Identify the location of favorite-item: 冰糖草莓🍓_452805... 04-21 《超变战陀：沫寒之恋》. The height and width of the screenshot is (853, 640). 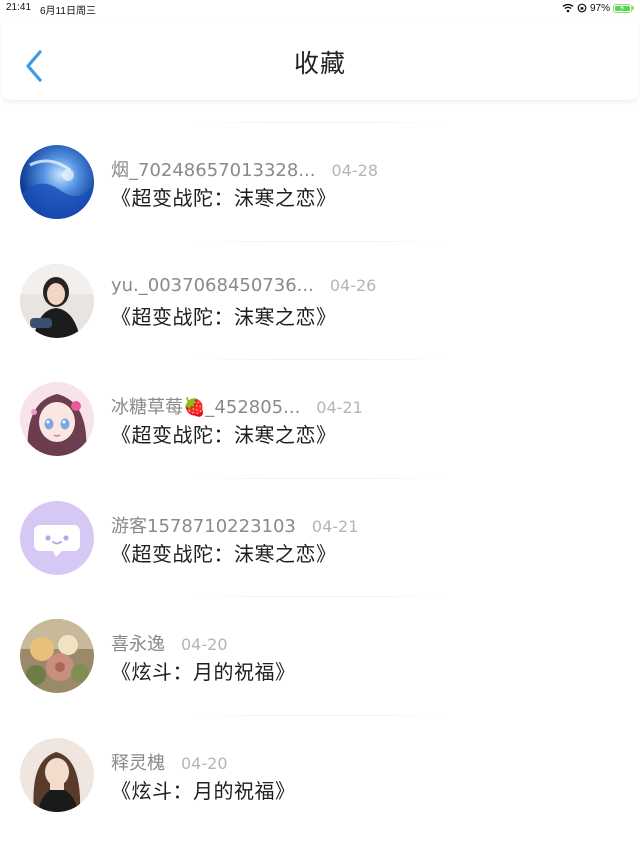
(320, 414).